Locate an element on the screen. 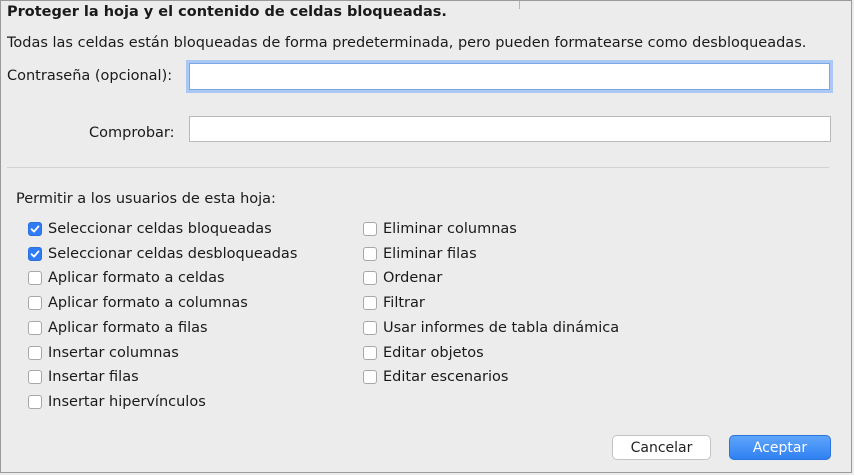 The image size is (854, 475). permission-option: Seleccionar celdas desbloqueadas is located at coordinates (162, 254).